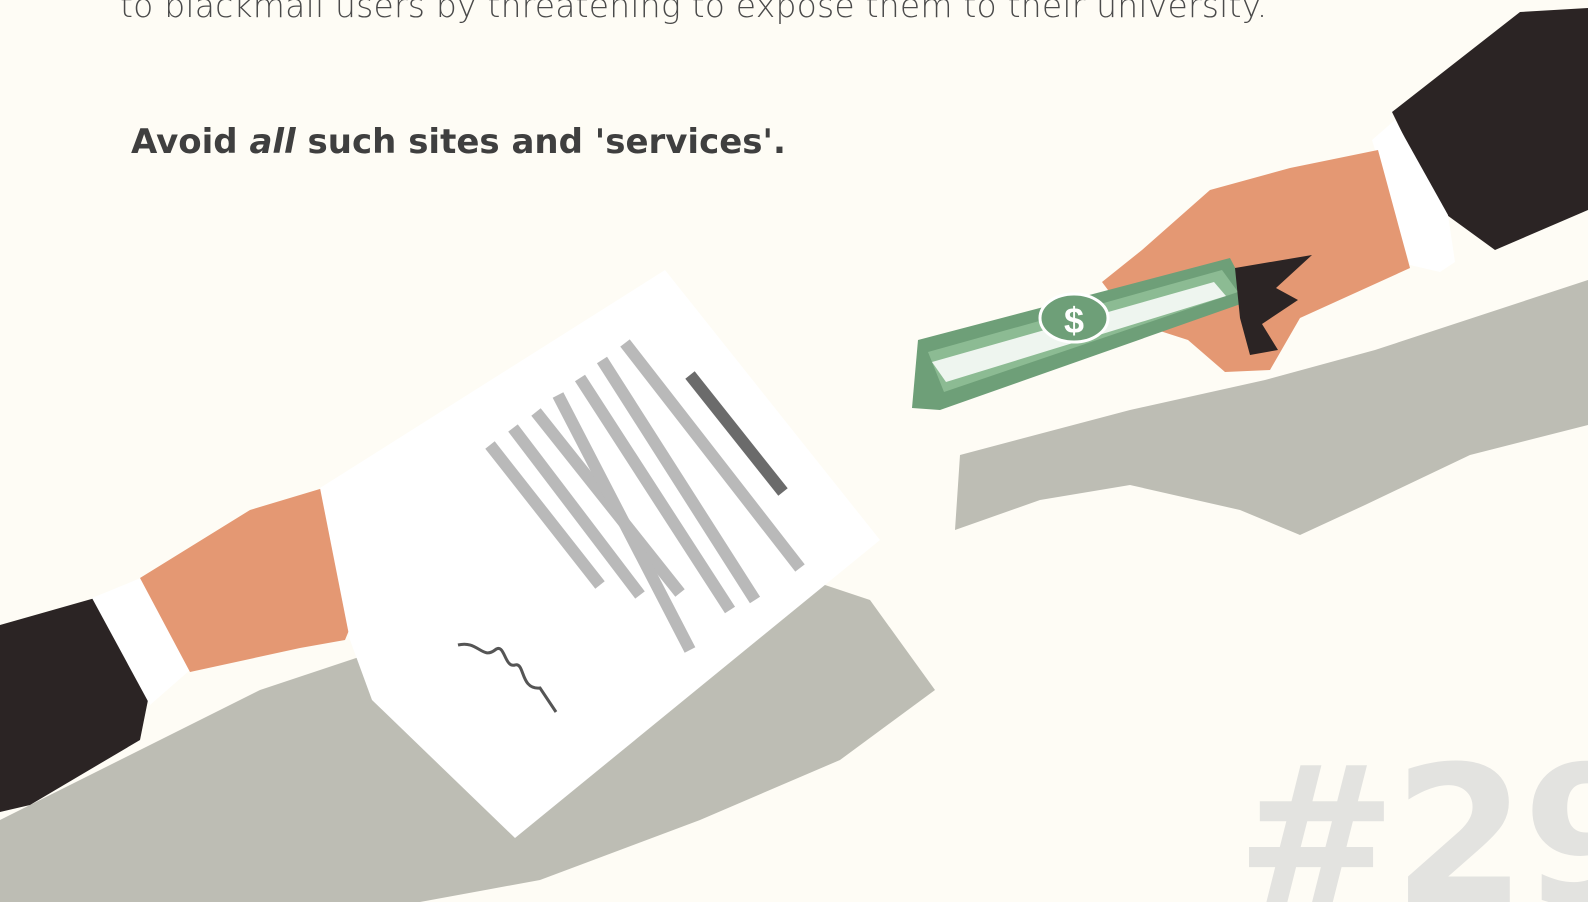 The height and width of the screenshot is (902, 1588). What do you see at coordinates (1412, 814) in the screenshot?
I see `tip-number-badge: #29` at bounding box center [1412, 814].